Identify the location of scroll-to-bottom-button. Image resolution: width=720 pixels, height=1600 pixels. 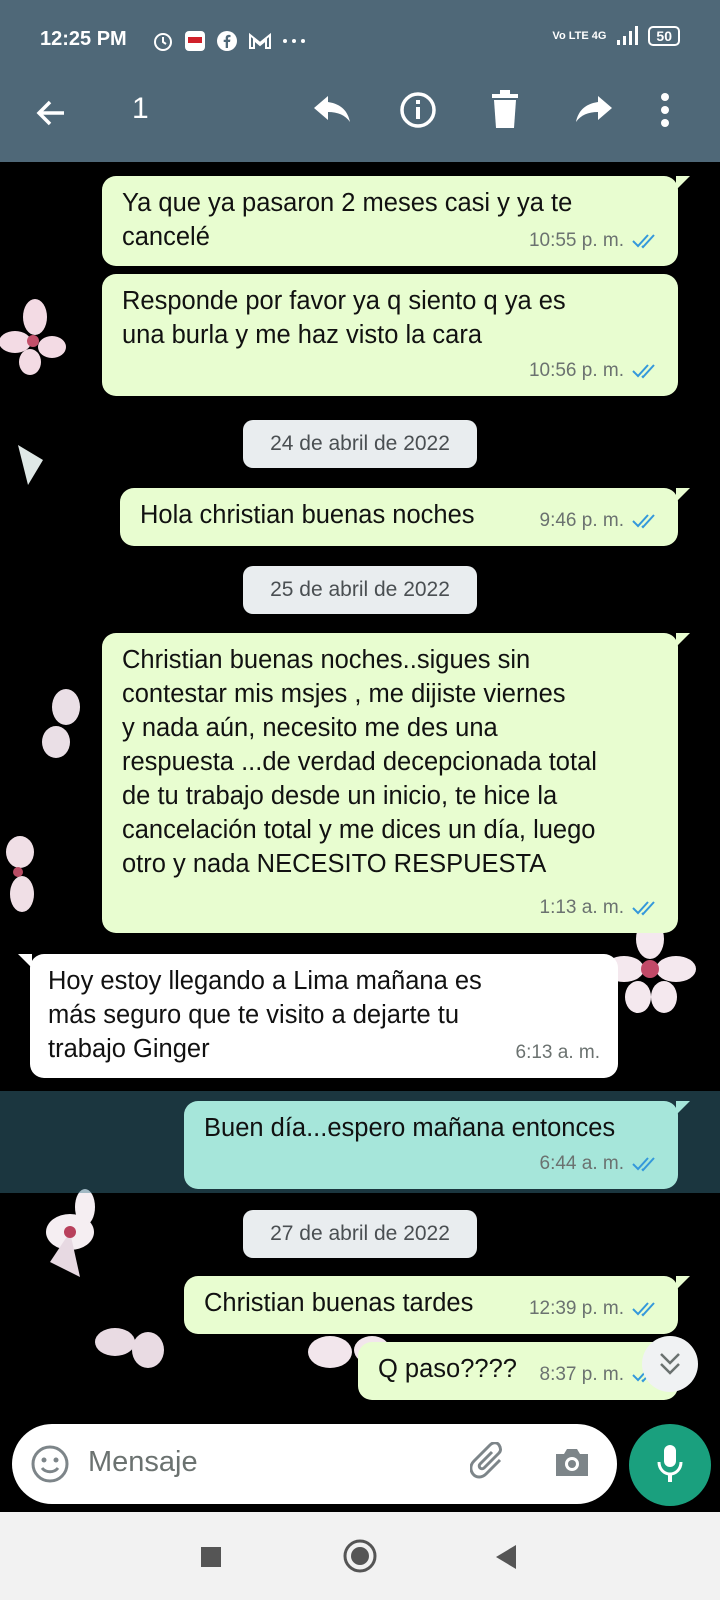
(670, 1364).